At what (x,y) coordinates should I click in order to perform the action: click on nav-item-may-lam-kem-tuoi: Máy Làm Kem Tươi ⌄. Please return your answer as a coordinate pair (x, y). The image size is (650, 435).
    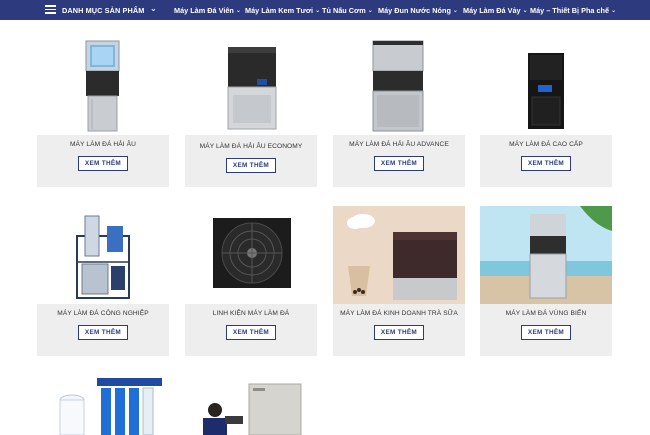
    Looking at the image, I should click on (282, 10).